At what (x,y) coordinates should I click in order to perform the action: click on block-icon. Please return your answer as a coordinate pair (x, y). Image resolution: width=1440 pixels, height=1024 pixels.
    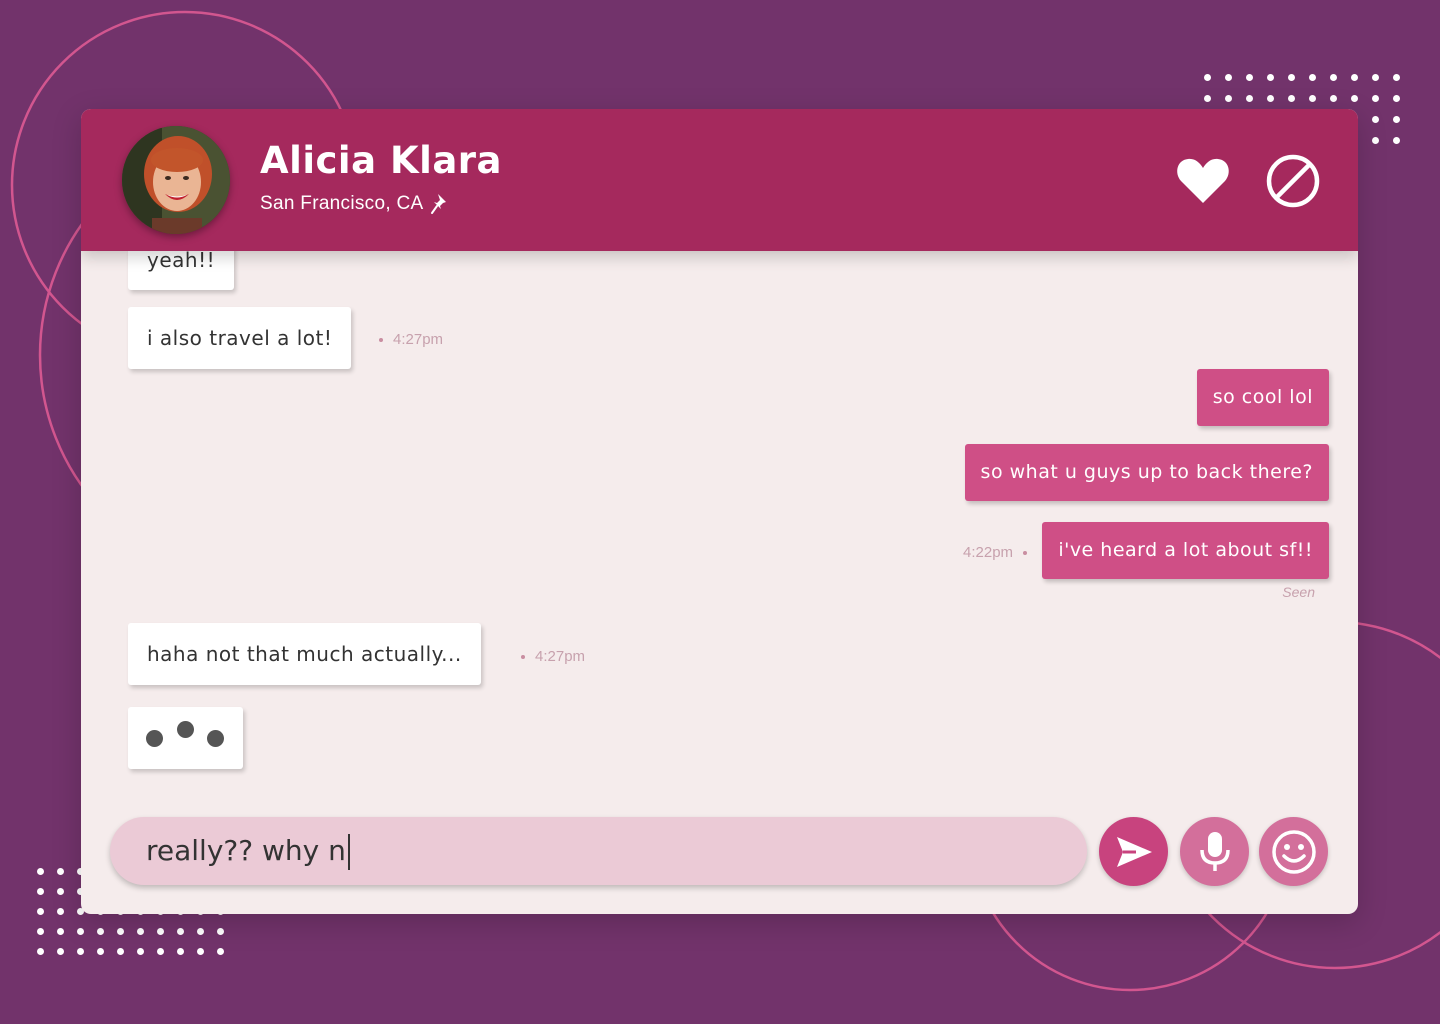
    Looking at the image, I should click on (1293, 181).